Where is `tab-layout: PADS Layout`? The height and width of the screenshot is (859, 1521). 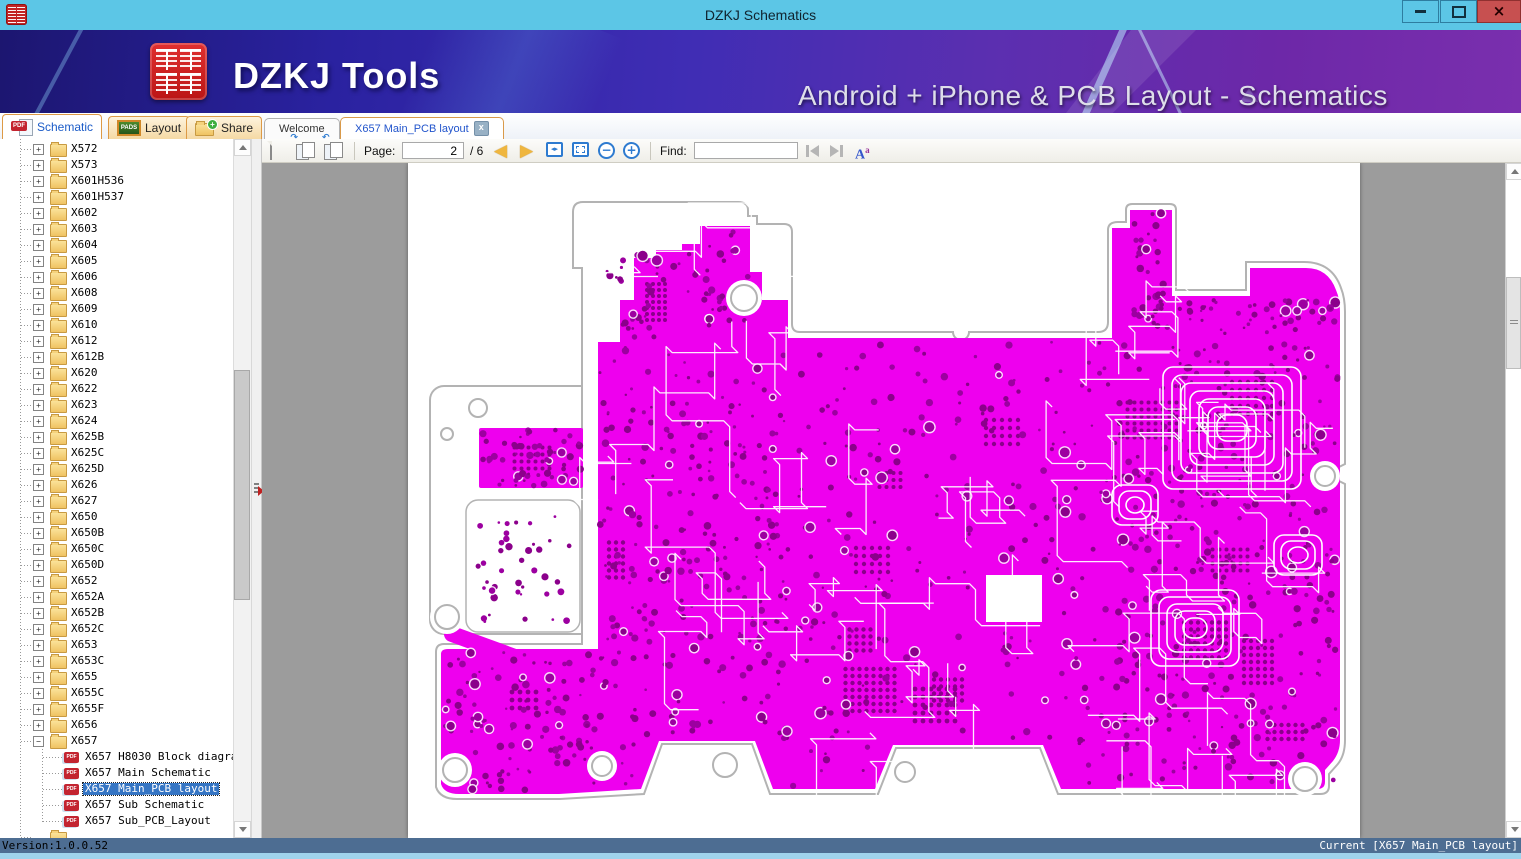 tab-layout: PADS Layout is located at coordinates (149, 127).